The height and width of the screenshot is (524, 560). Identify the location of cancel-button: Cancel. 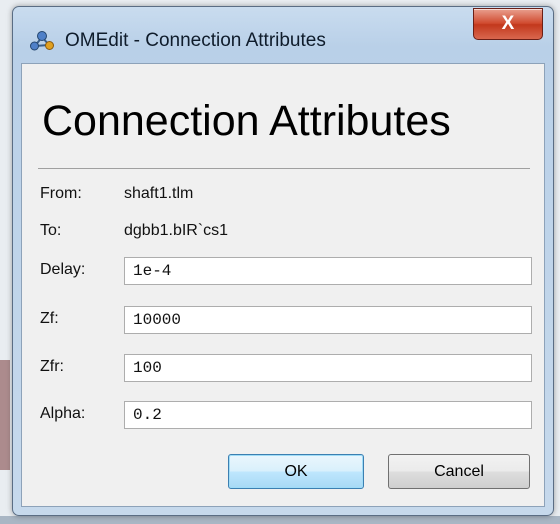
(459, 471).